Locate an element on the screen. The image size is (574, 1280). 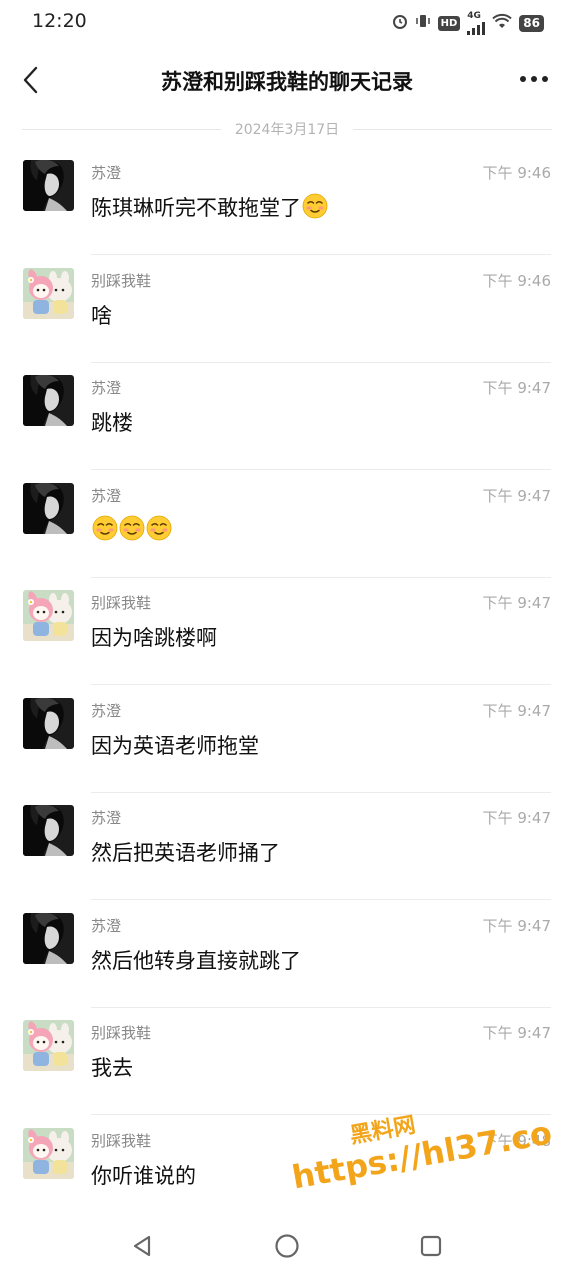
message-text-content: 因为啥跳楼啊 is located at coordinates (154, 638).